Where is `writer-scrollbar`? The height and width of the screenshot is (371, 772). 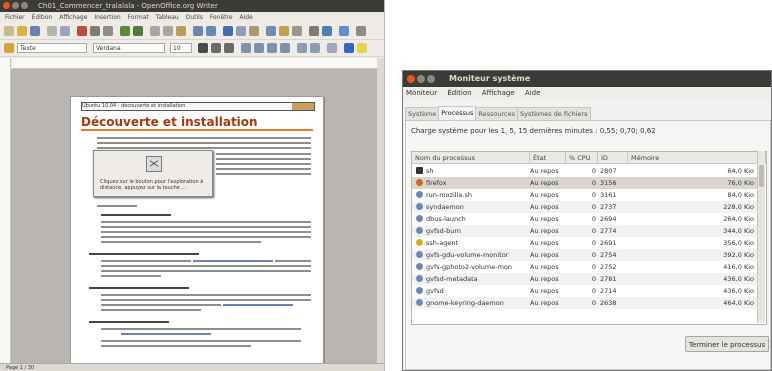 writer-scrollbar is located at coordinates (380, 210).